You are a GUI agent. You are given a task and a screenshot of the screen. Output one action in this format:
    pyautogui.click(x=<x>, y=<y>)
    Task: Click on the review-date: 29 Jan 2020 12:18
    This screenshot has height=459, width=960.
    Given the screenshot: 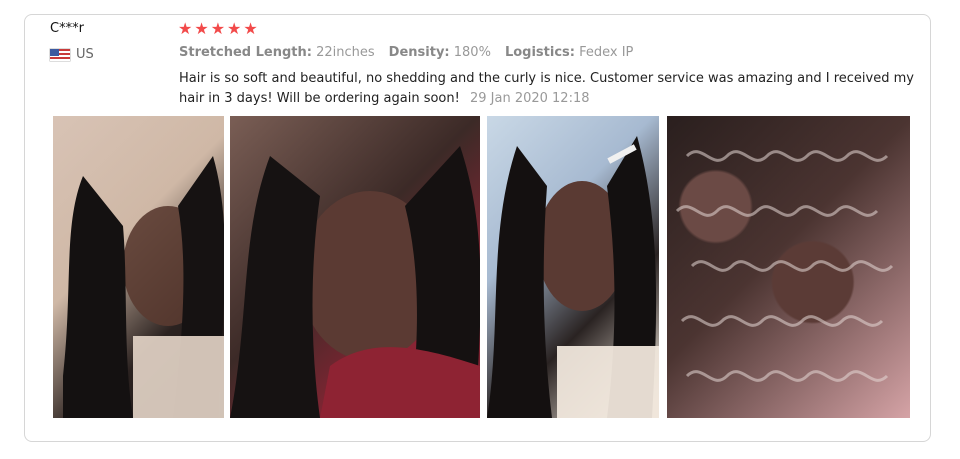 What is the action you would take?
    pyautogui.click(x=529, y=98)
    